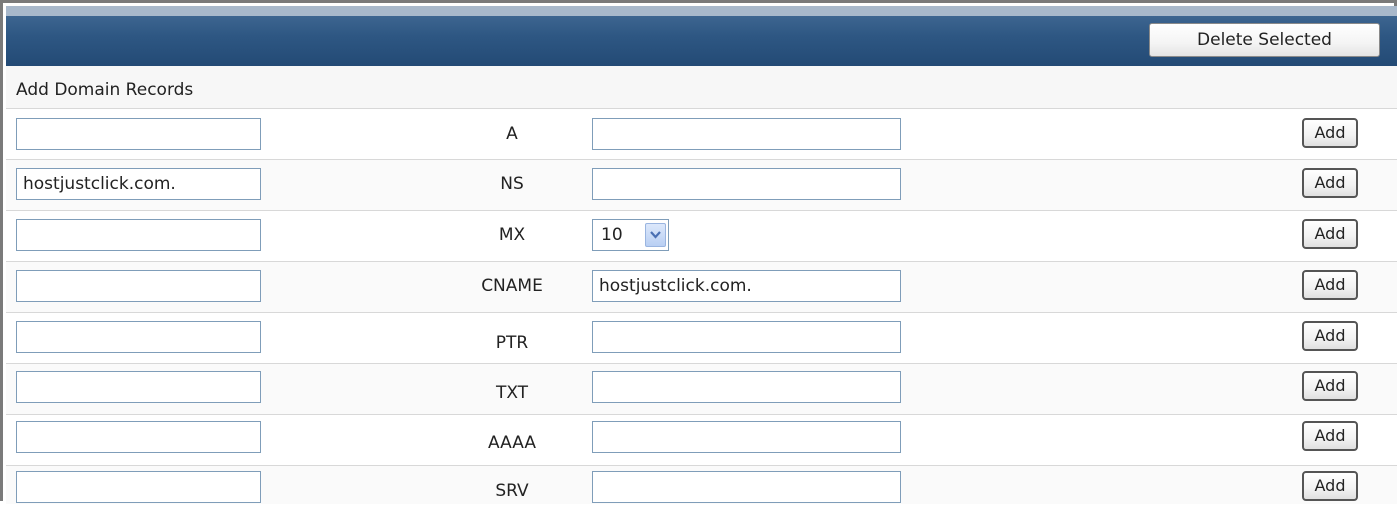 The image size is (1397, 507). Describe the element at coordinates (655, 235) in the screenshot. I see `chevron-down-icon` at that location.